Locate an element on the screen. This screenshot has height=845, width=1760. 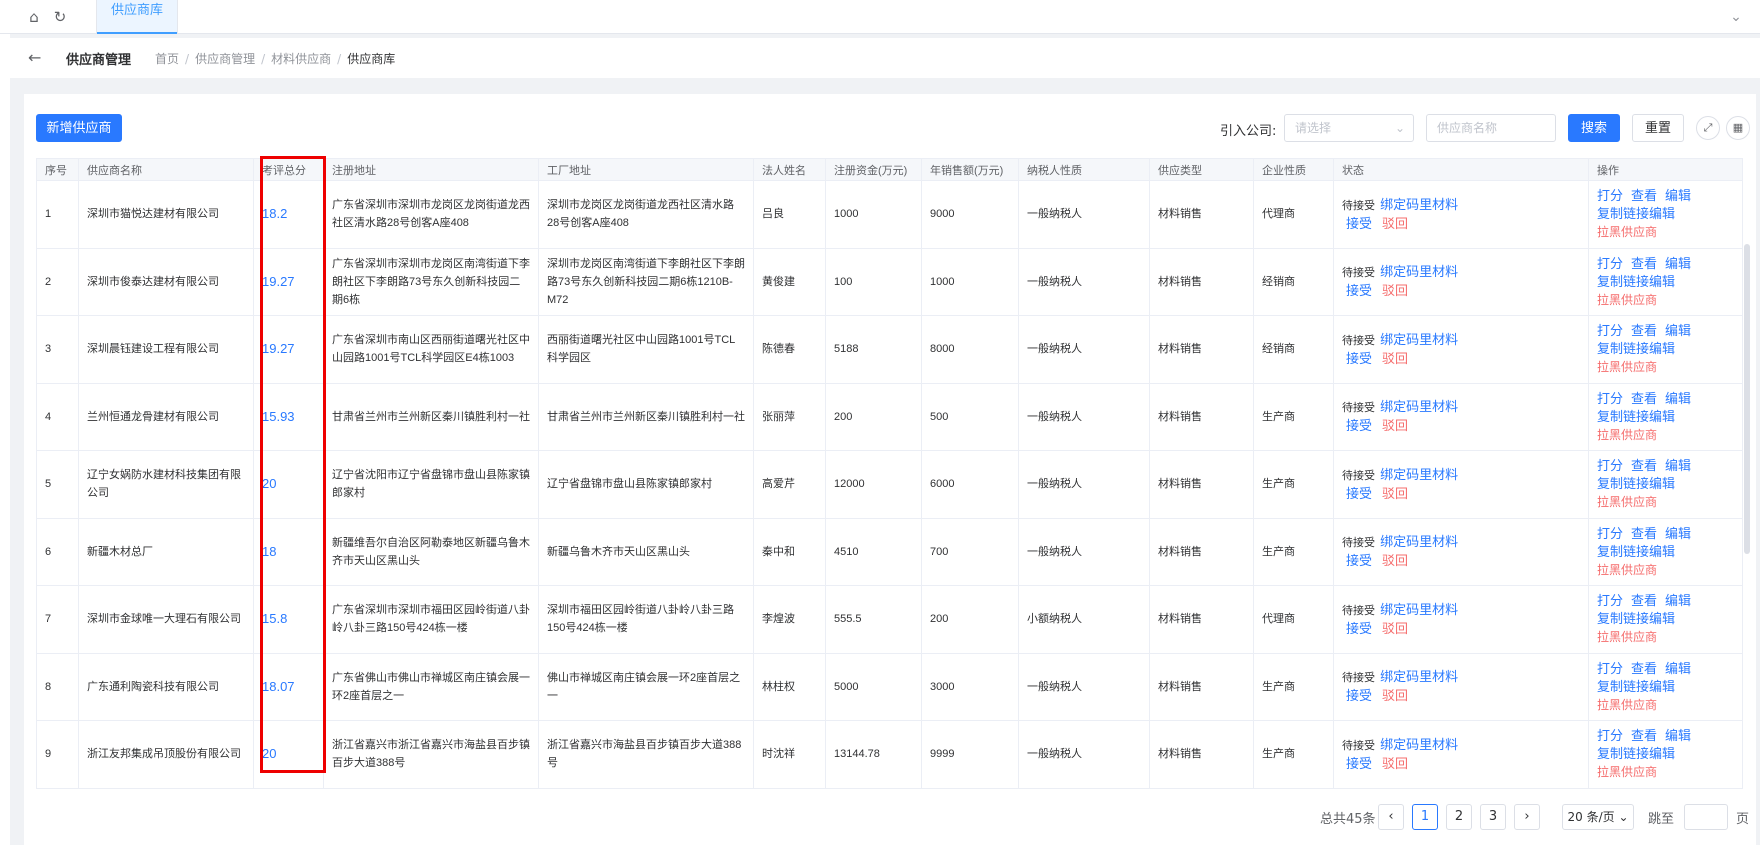
cell-score: 18.2 is located at coordinates (288, 214).